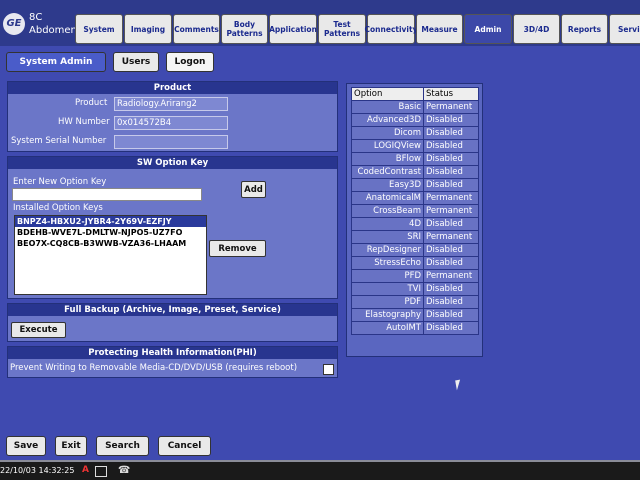 The image size is (640, 480). What do you see at coordinates (387, 107) in the screenshot?
I see `option-name: Basic` at bounding box center [387, 107].